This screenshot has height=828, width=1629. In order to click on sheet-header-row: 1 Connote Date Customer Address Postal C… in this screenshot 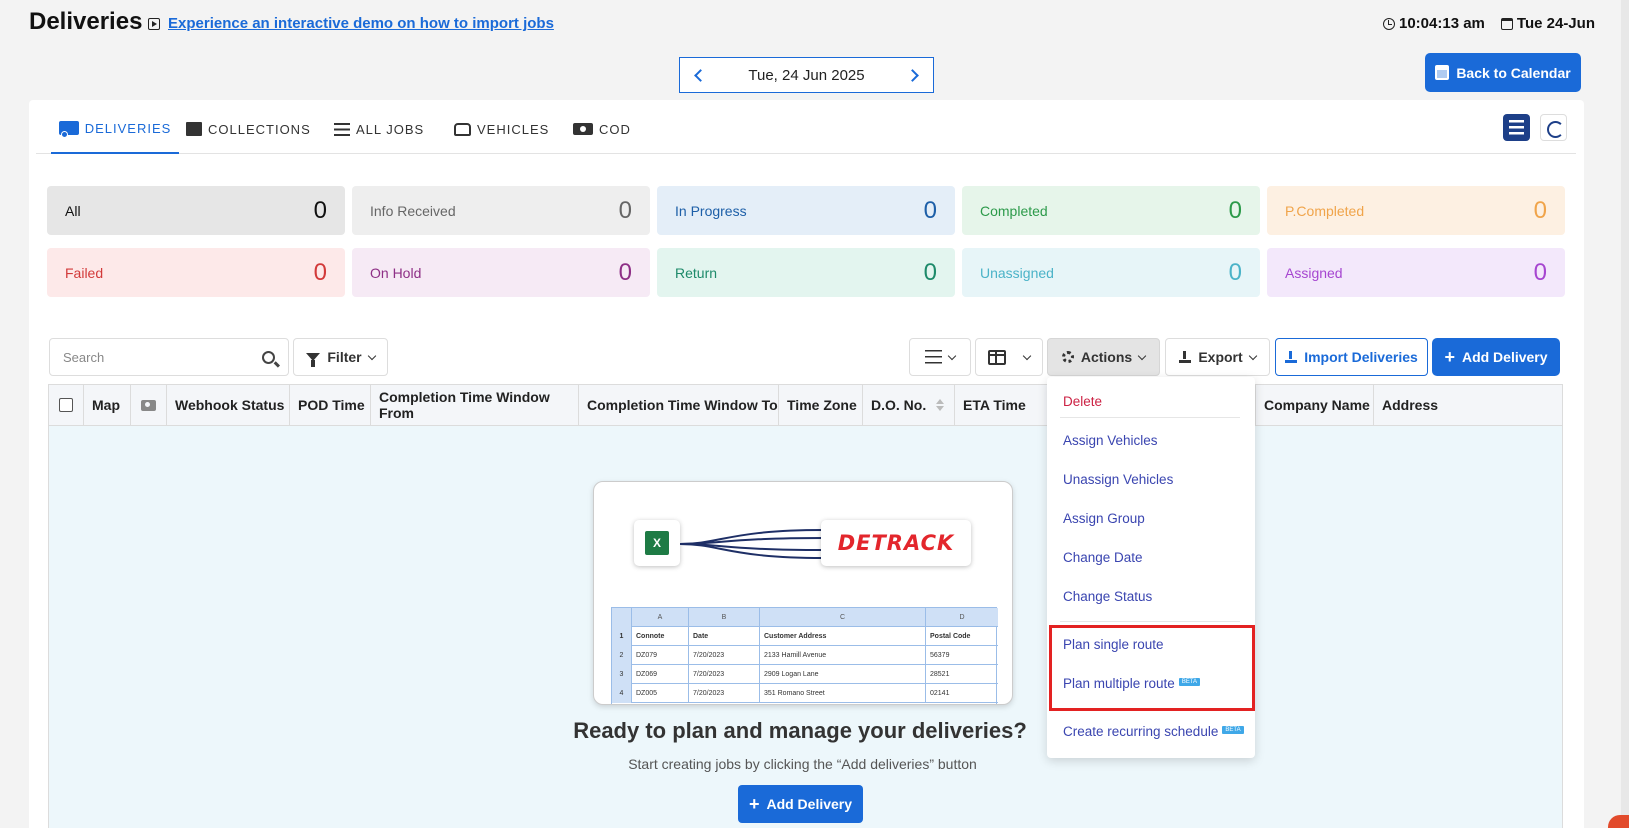, I will do `click(805, 636)`.